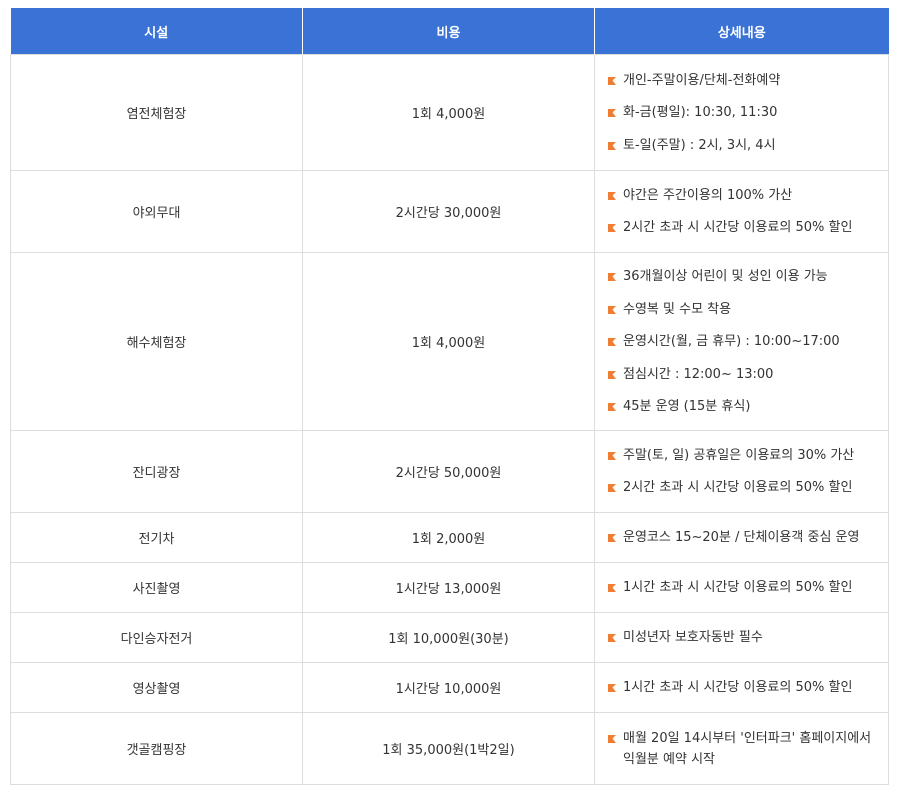 The width and height of the screenshot is (900, 786). Describe the element at coordinates (699, 145) in the screenshot. I see `details-text: 토-일(주말) : 2시, 3시, 4시` at that location.